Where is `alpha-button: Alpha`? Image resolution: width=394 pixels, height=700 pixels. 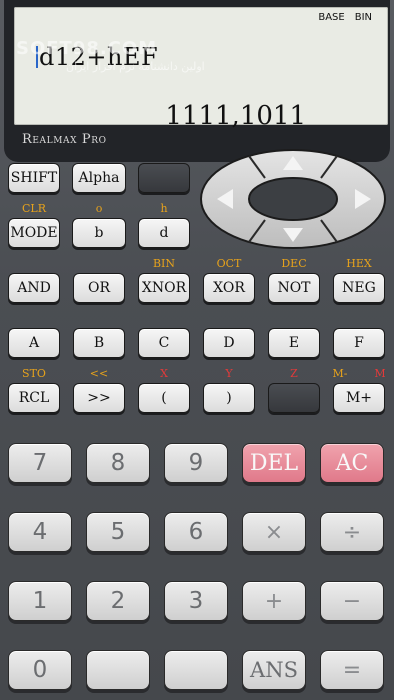
alpha-button: Alpha is located at coordinates (99, 178).